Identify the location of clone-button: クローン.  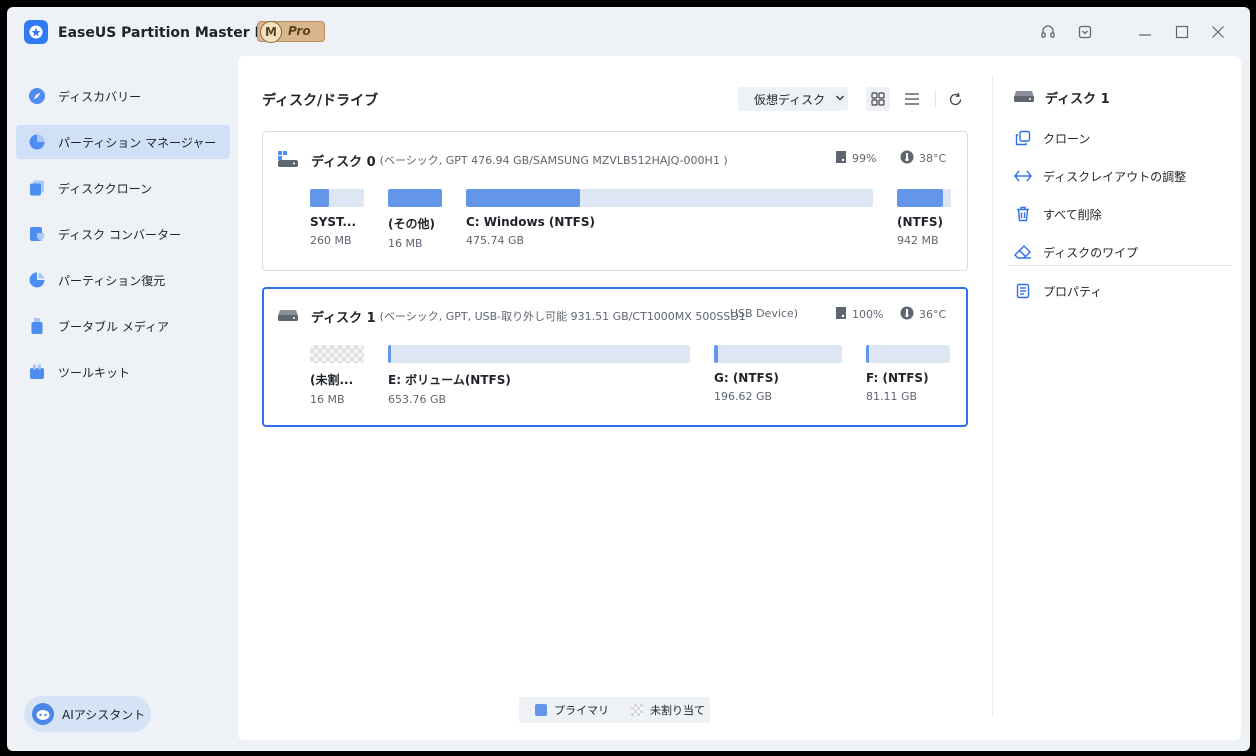
(1051, 138).